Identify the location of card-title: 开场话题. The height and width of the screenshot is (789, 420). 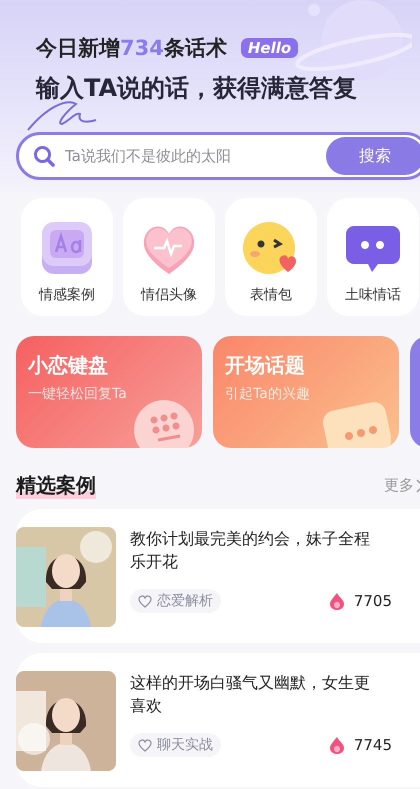
(265, 365).